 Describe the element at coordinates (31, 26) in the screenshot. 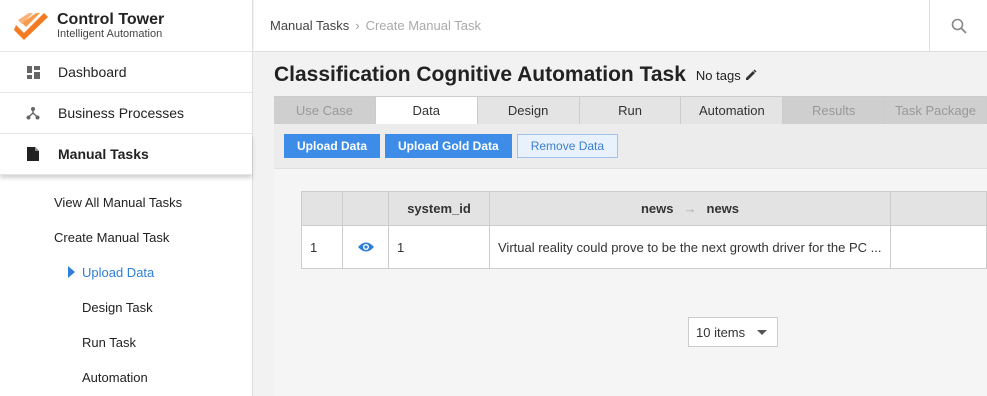

I see `control-tower-logo-icon` at that location.